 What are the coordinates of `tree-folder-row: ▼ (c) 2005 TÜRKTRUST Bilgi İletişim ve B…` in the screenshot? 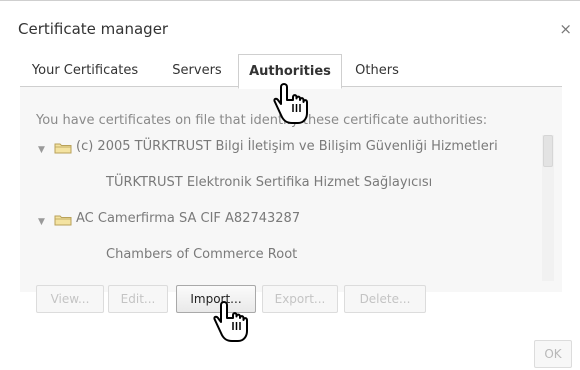 It's located at (279, 153).